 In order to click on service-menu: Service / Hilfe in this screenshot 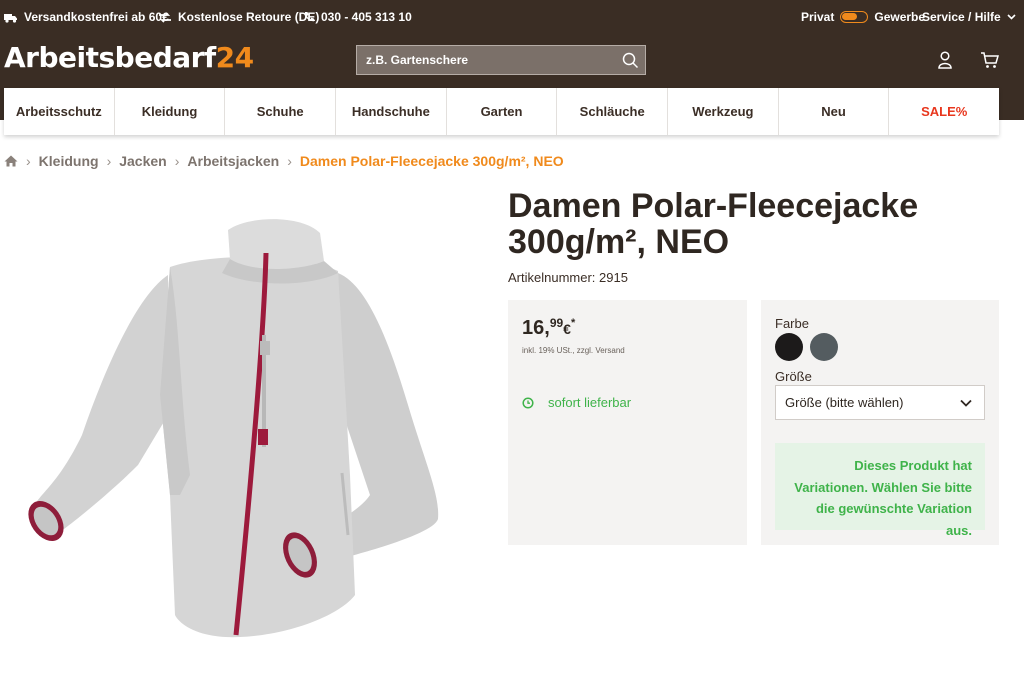, I will do `click(969, 17)`.